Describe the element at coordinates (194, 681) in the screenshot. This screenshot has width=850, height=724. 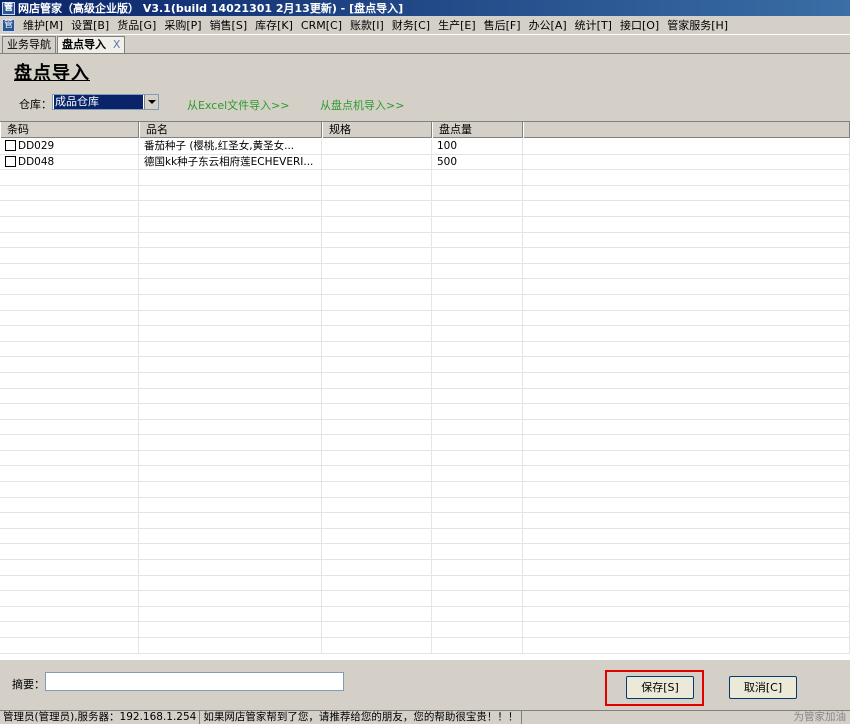
I see `summary-input` at that location.